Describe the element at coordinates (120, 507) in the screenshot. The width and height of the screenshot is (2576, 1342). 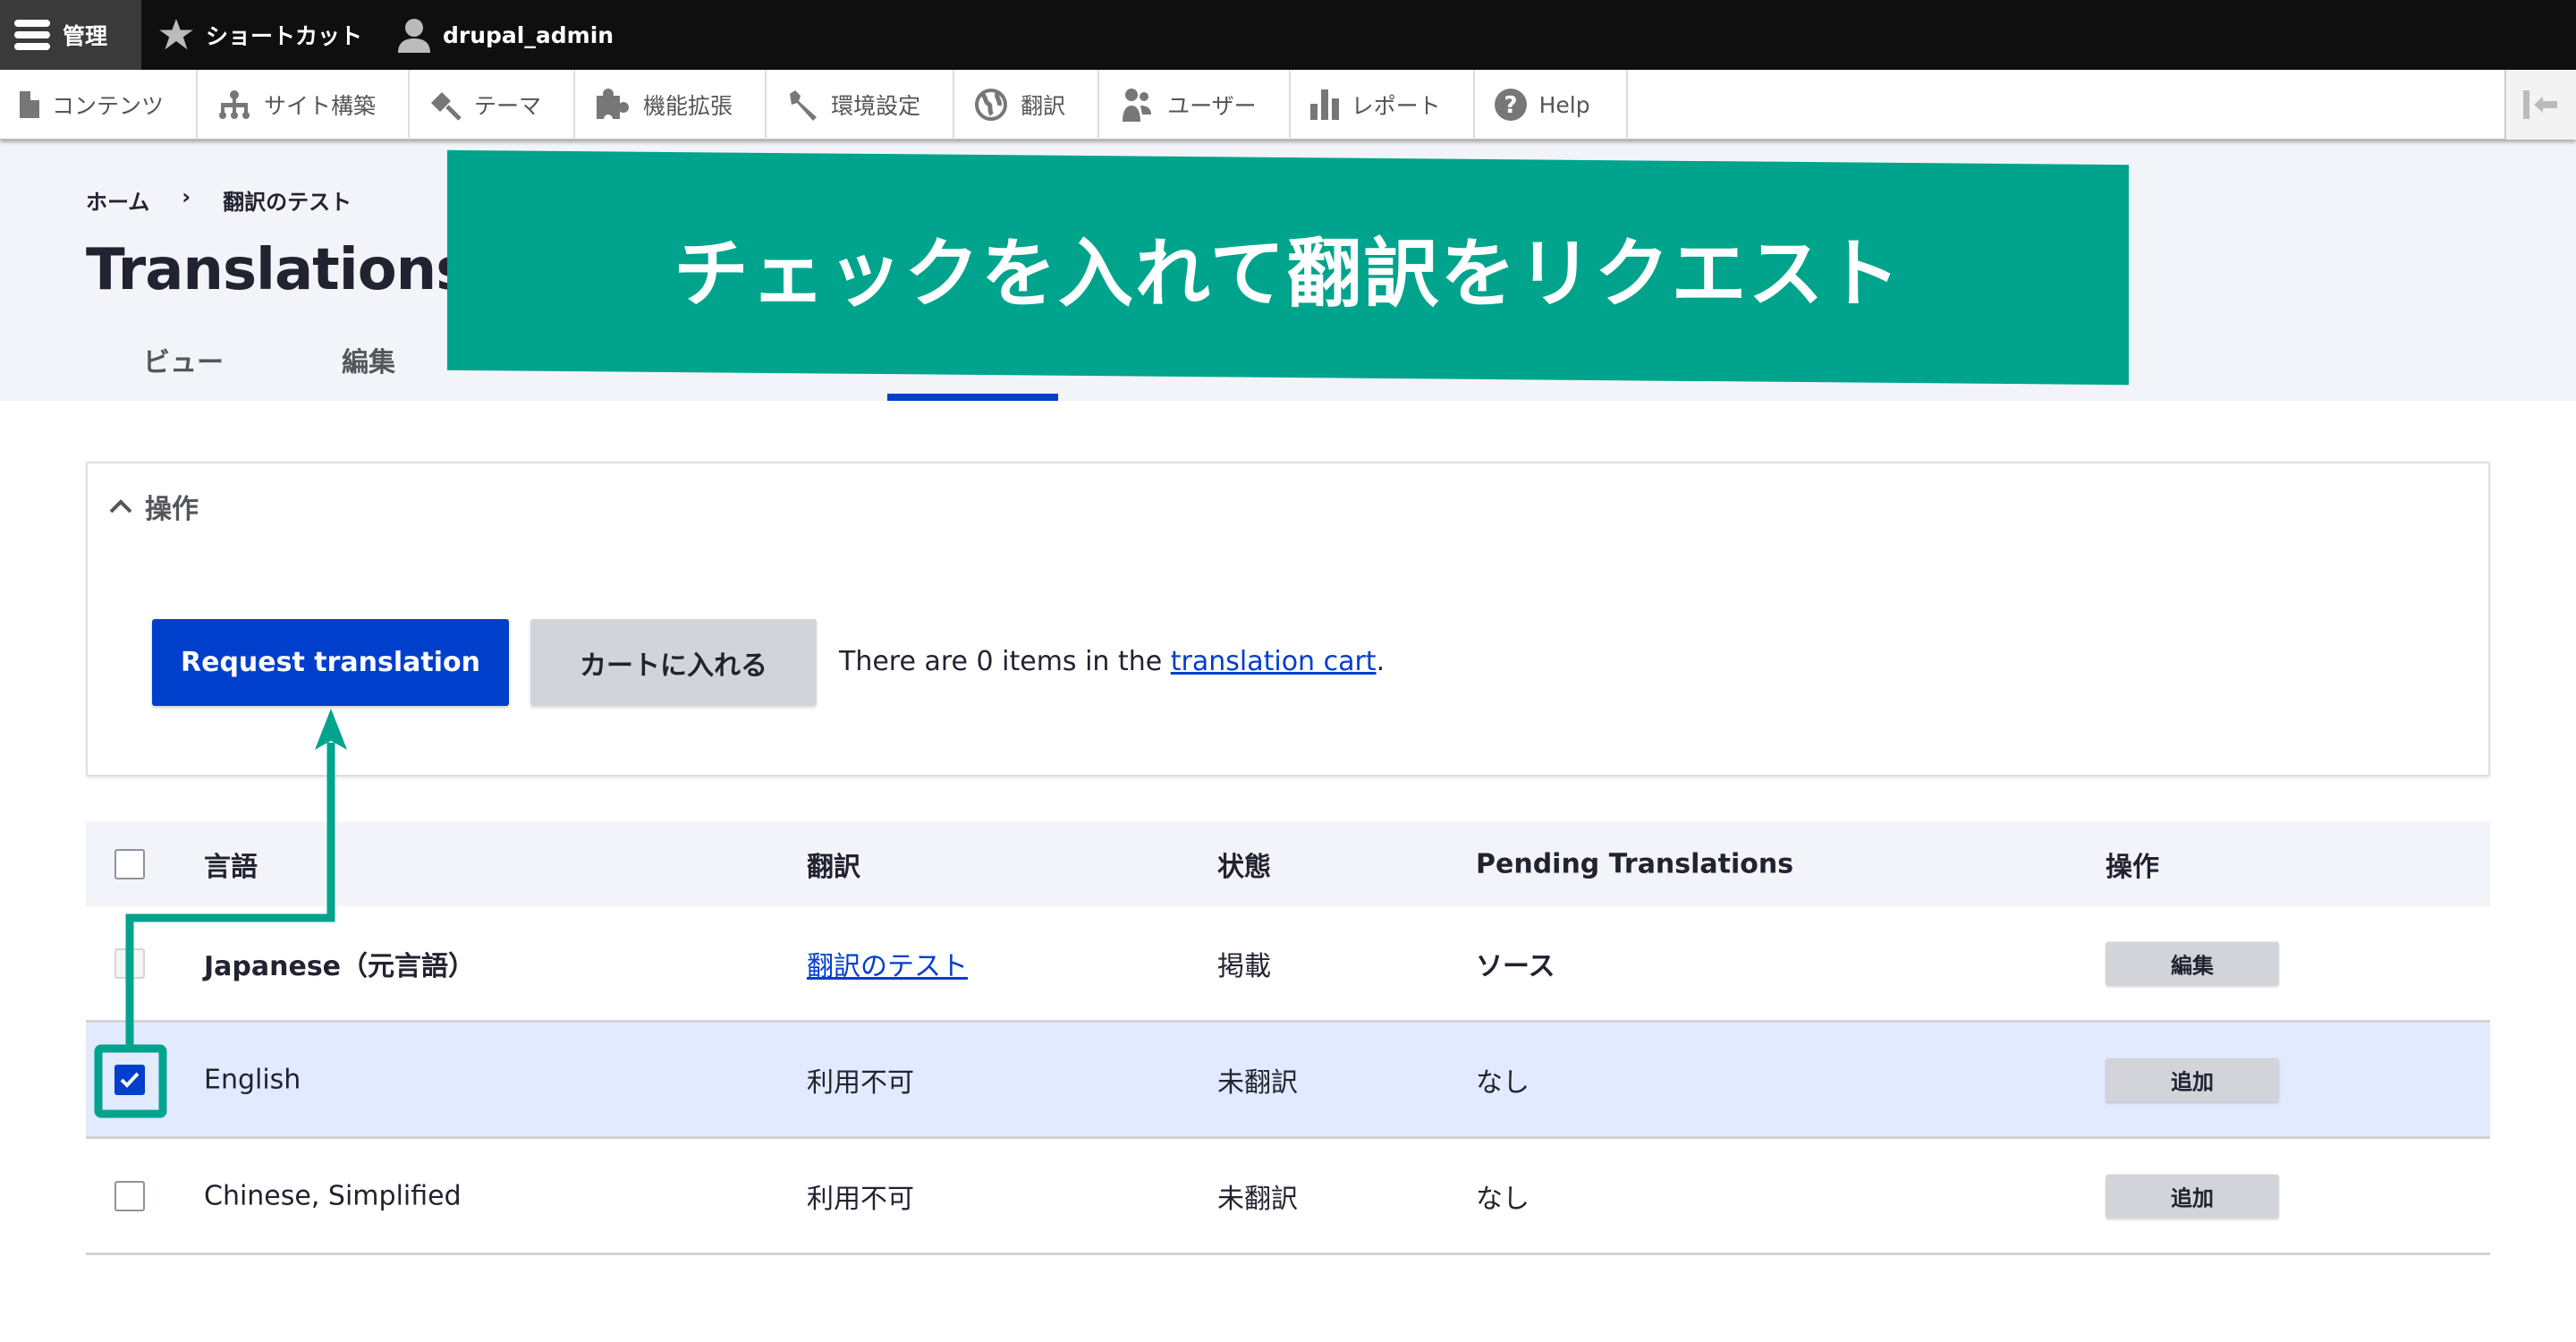
I see `chevron-up-icon` at that location.